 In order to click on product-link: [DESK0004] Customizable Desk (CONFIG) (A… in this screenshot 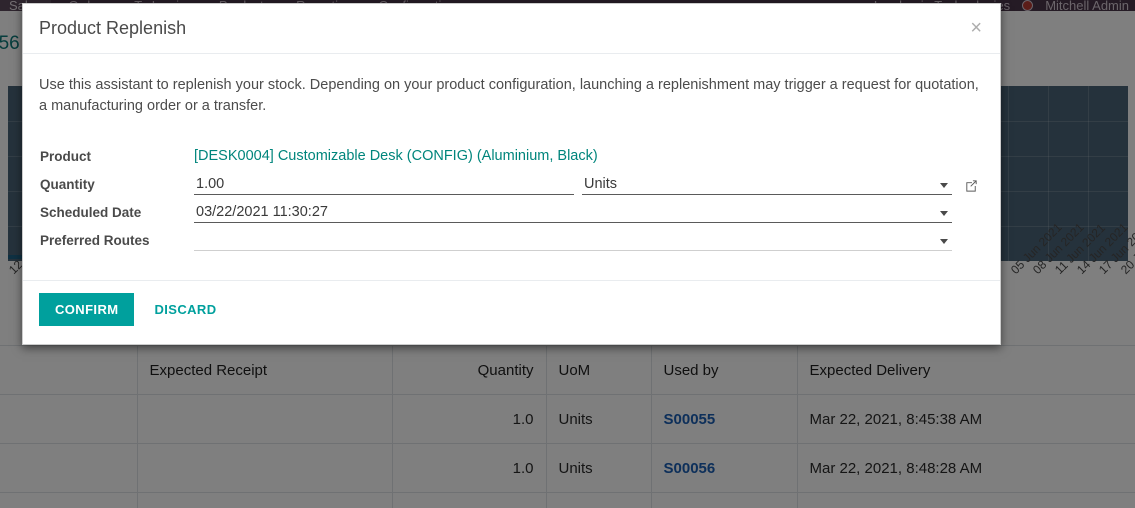, I will do `click(396, 156)`.